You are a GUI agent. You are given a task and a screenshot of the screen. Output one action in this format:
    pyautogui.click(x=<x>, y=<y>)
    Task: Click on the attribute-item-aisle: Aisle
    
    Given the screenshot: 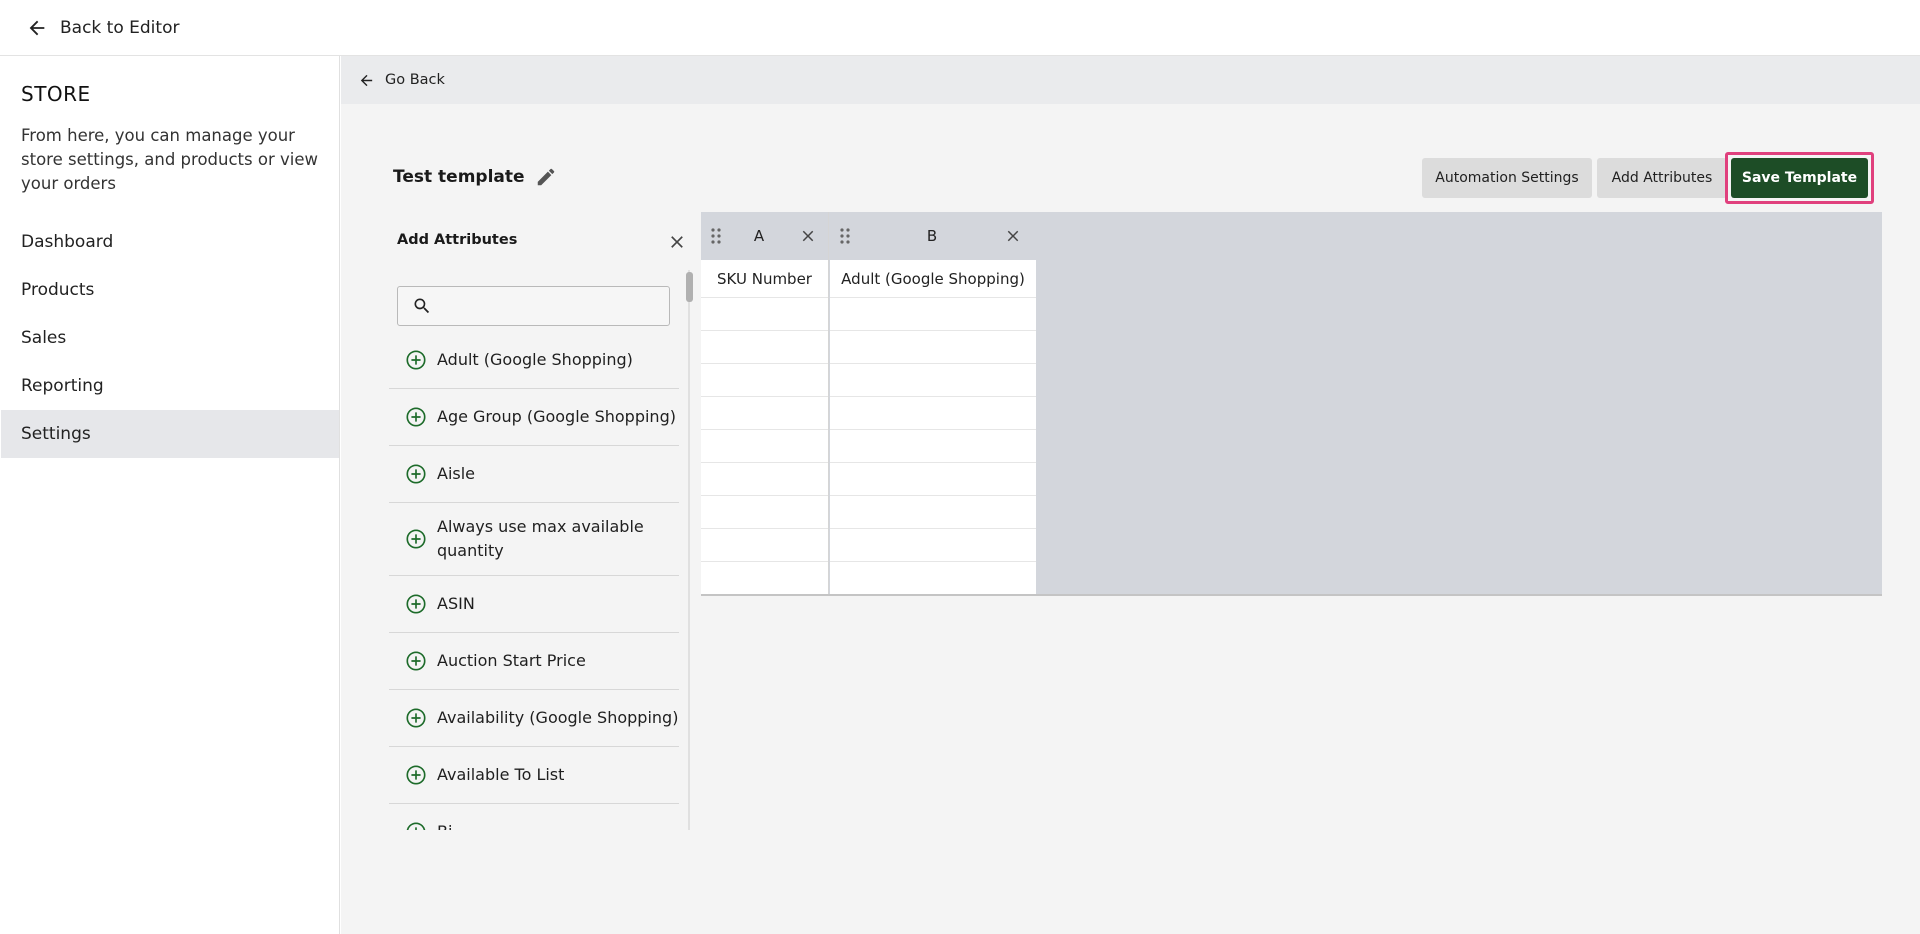 What is the action you would take?
    pyautogui.click(x=534, y=474)
    